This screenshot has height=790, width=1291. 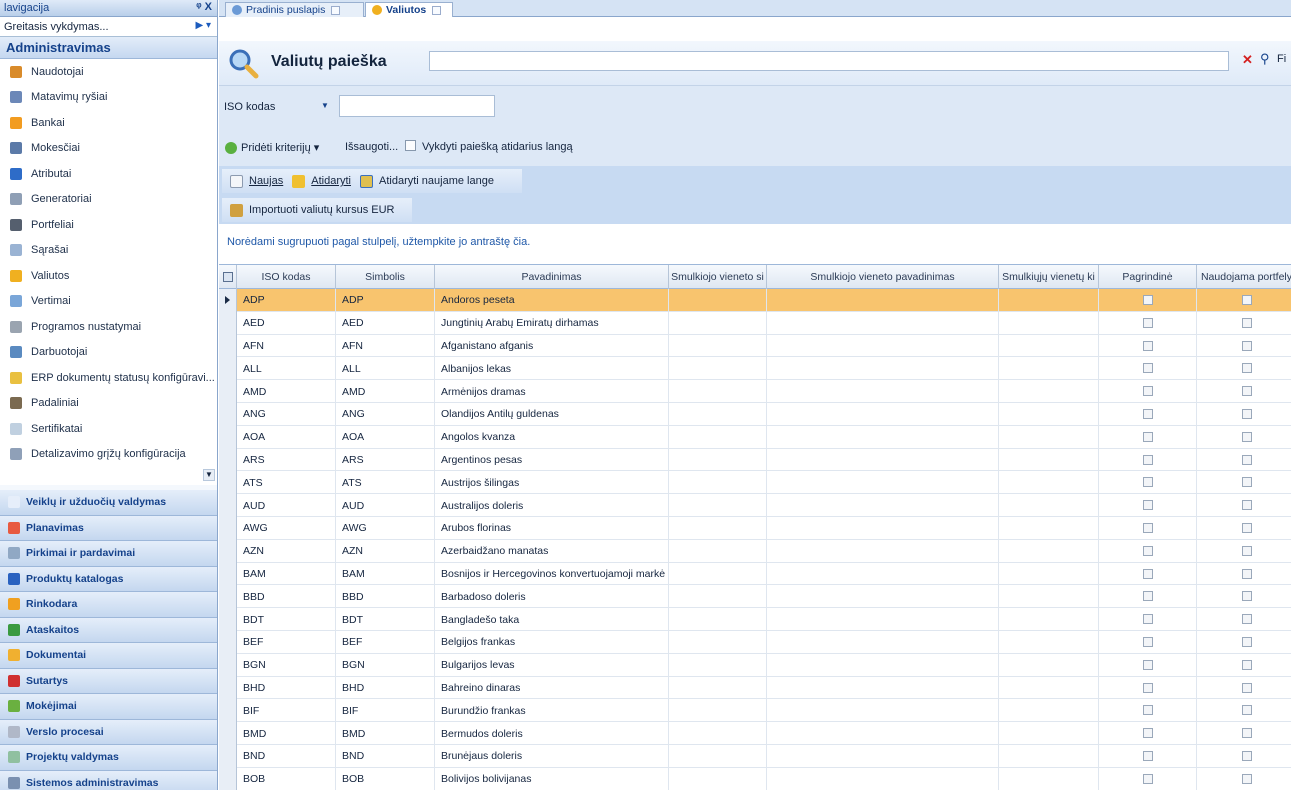 What do you see at coordinates (552, 323) in the screenshot?
I see `table-cell: Jungtinių Arabų Emiratų dirhamas` at bounding box center [552, 323].